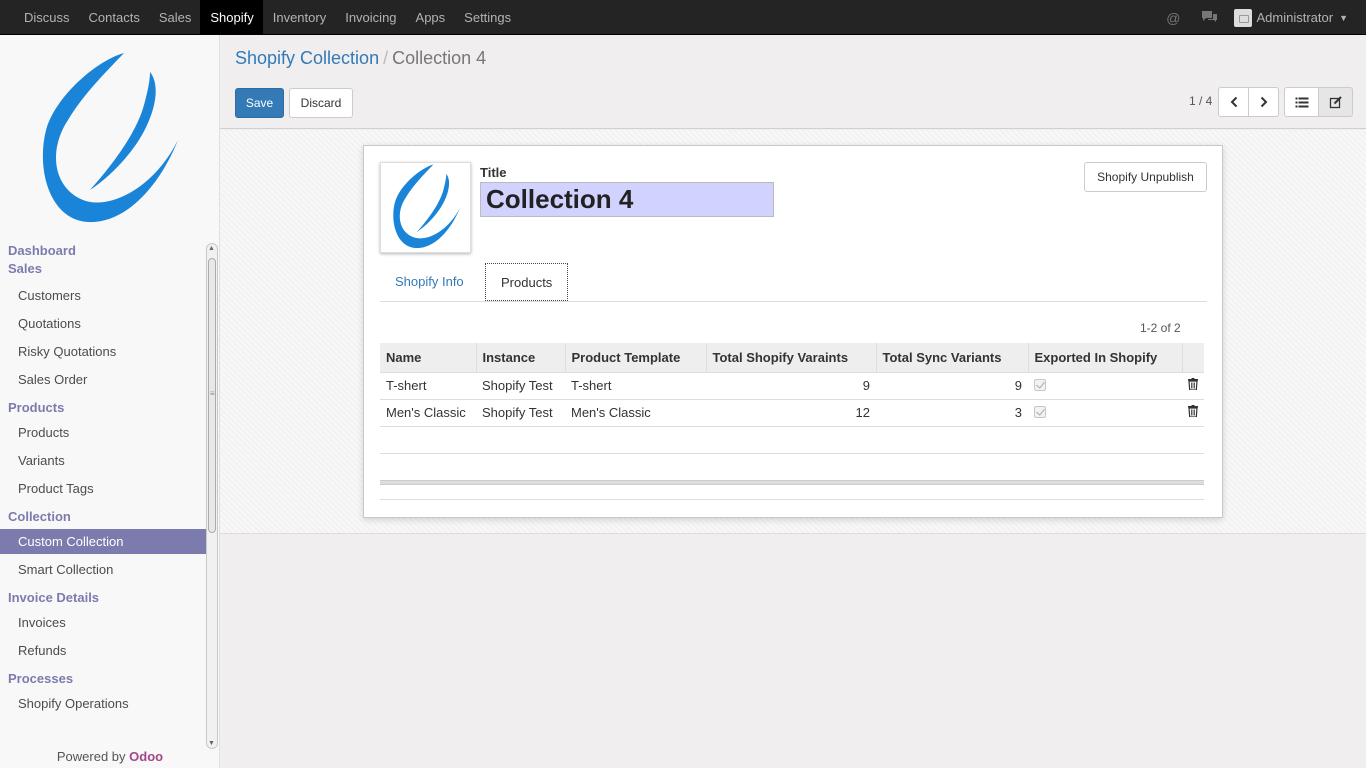 The image size is (1366, 768). What do you see at coordinates (952, 386) in the screenshot?
I see `cell-sync-variants: 9` at bounding box center [952, 386].